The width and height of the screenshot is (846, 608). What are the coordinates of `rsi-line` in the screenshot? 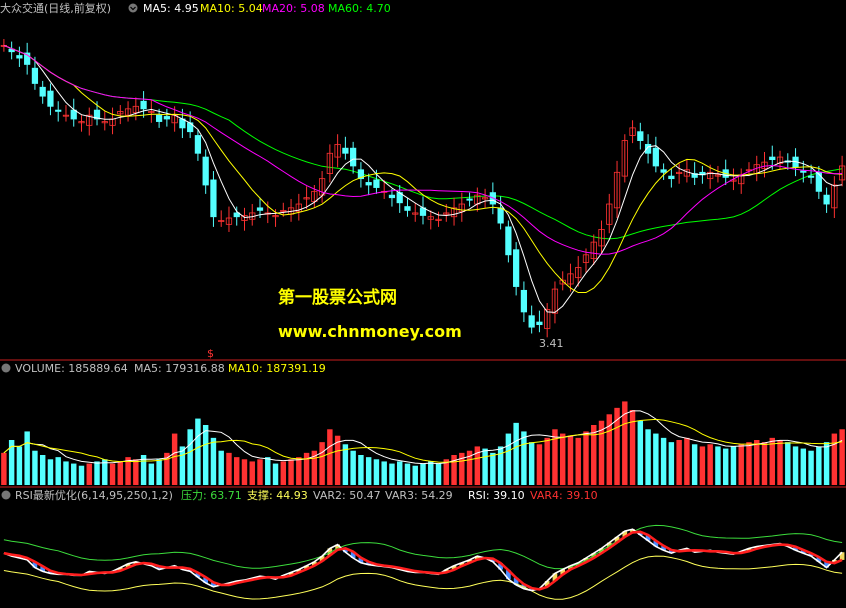 It's located at (423, 560).